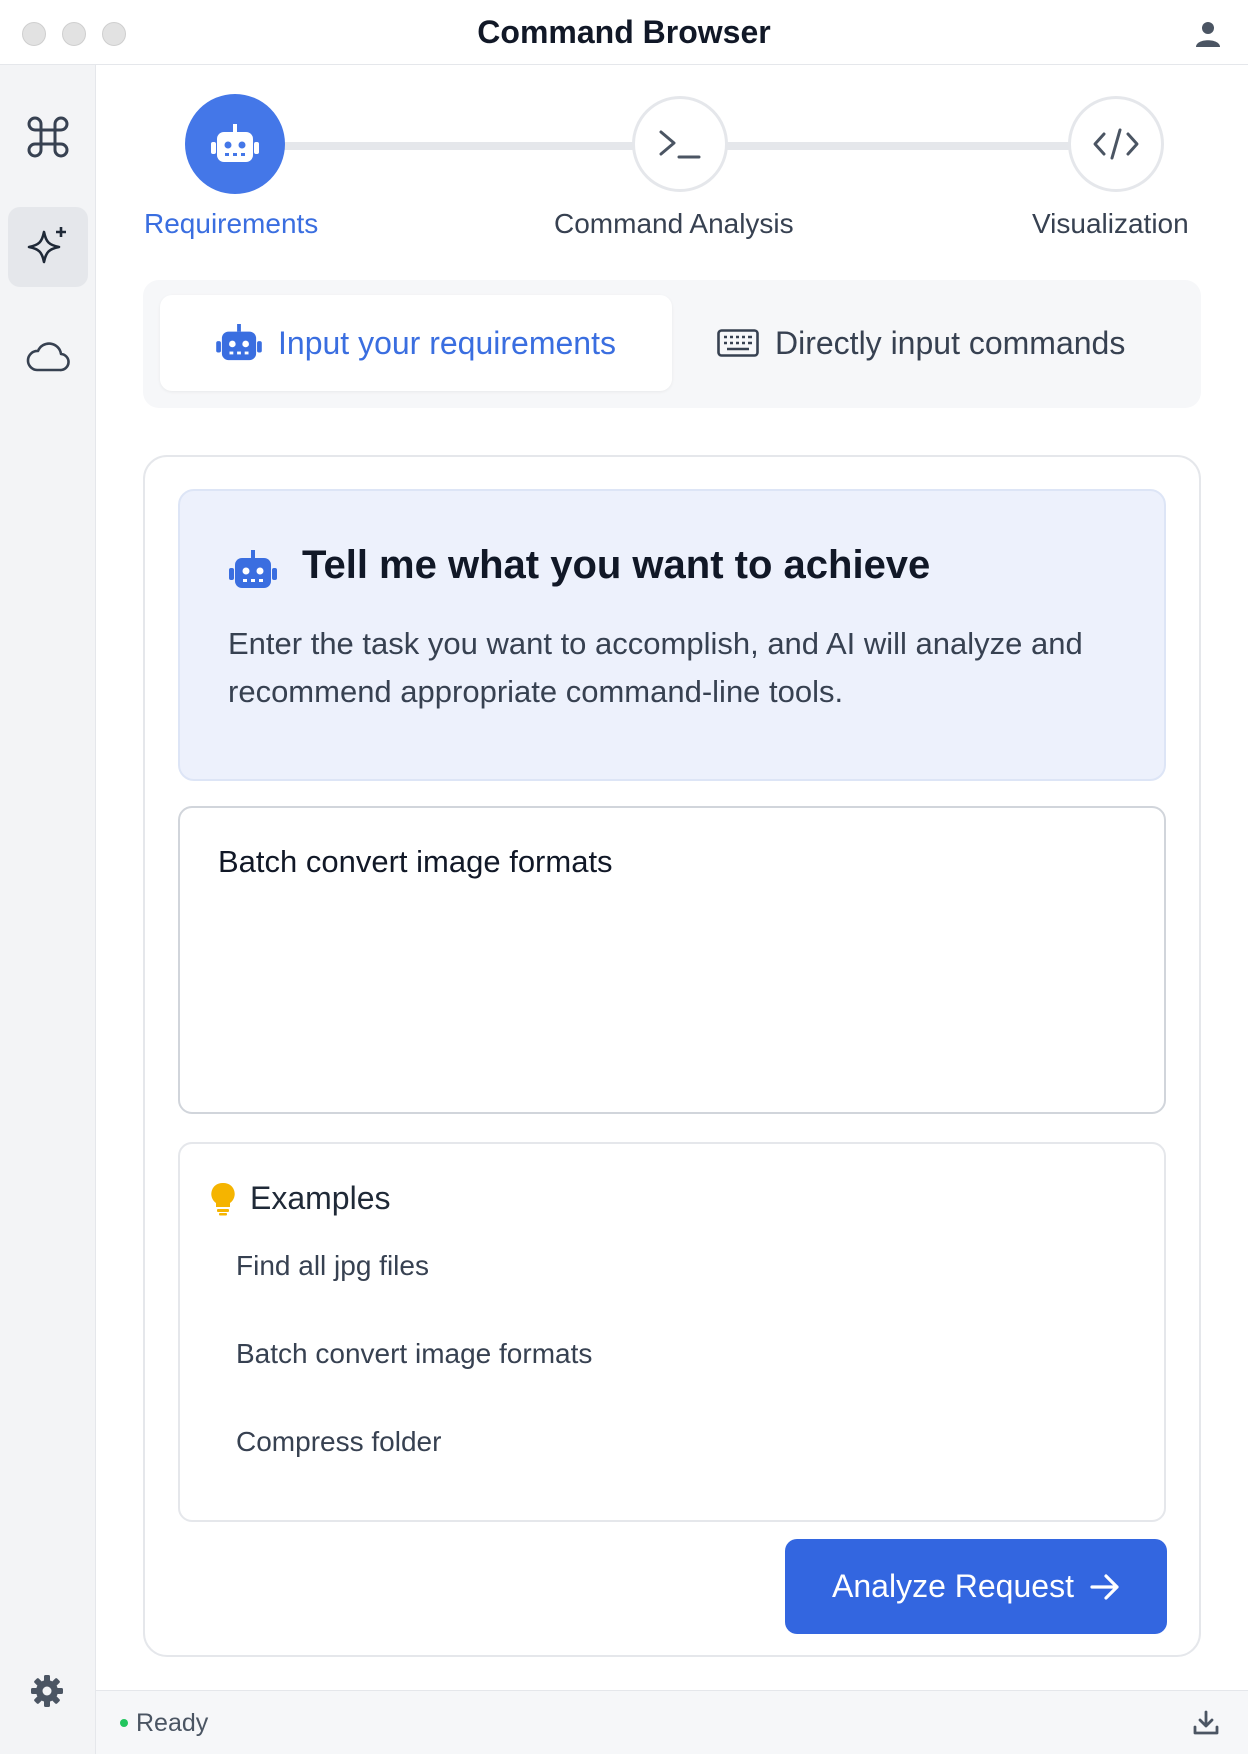  I want to click on lightbulb-icon, so click(223, 1198).